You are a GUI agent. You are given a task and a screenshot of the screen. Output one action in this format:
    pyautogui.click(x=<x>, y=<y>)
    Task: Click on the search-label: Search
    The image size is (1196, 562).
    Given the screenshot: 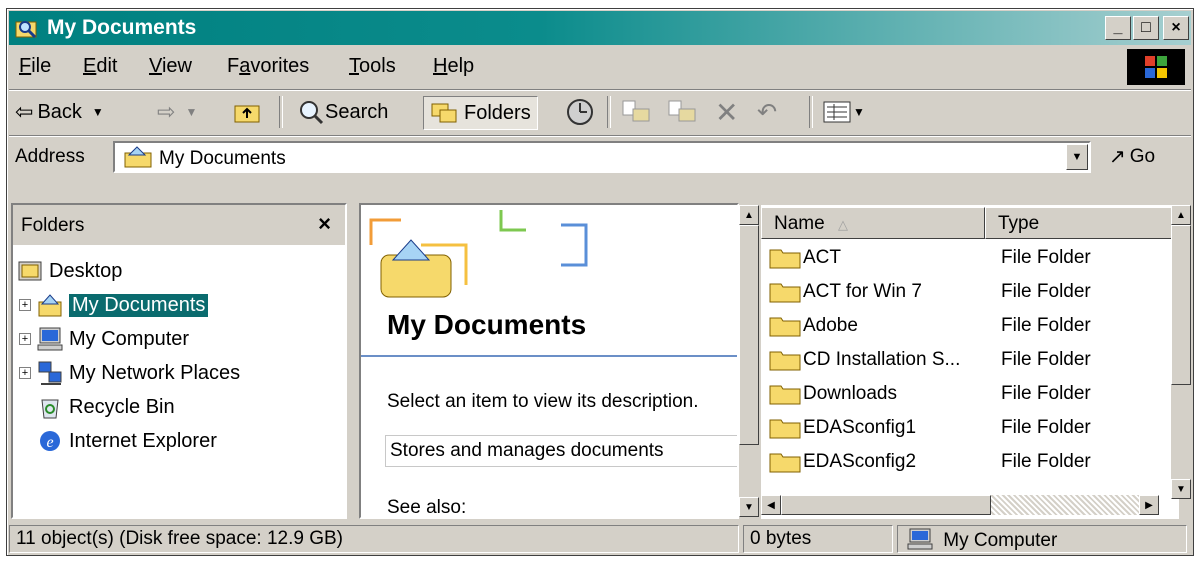 What is the action you would take?
    pyautogui.click(x=357, y=111)
    